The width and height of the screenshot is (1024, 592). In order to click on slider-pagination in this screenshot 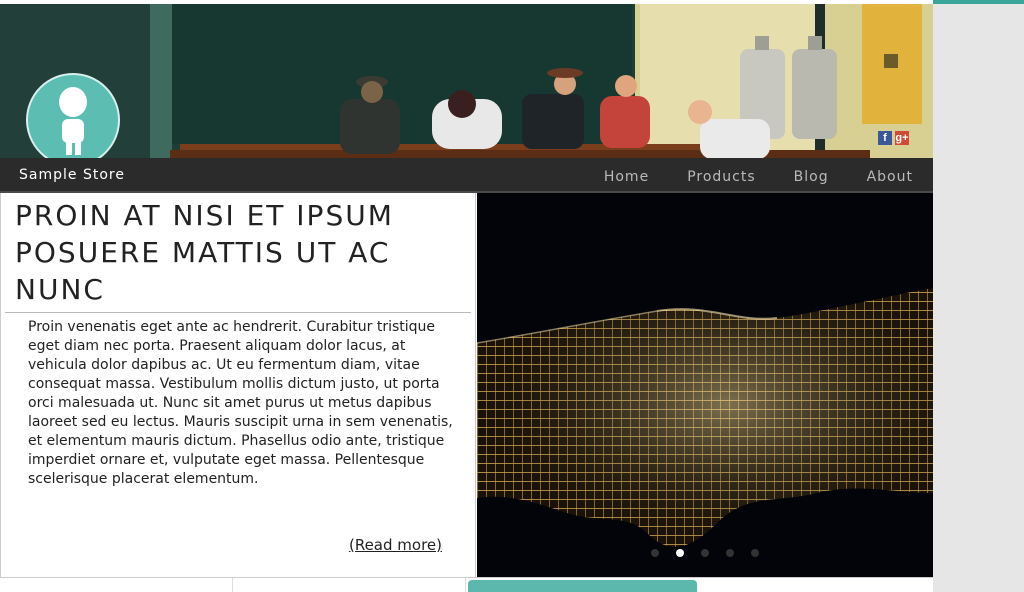, I will do `click(705, 553)`.